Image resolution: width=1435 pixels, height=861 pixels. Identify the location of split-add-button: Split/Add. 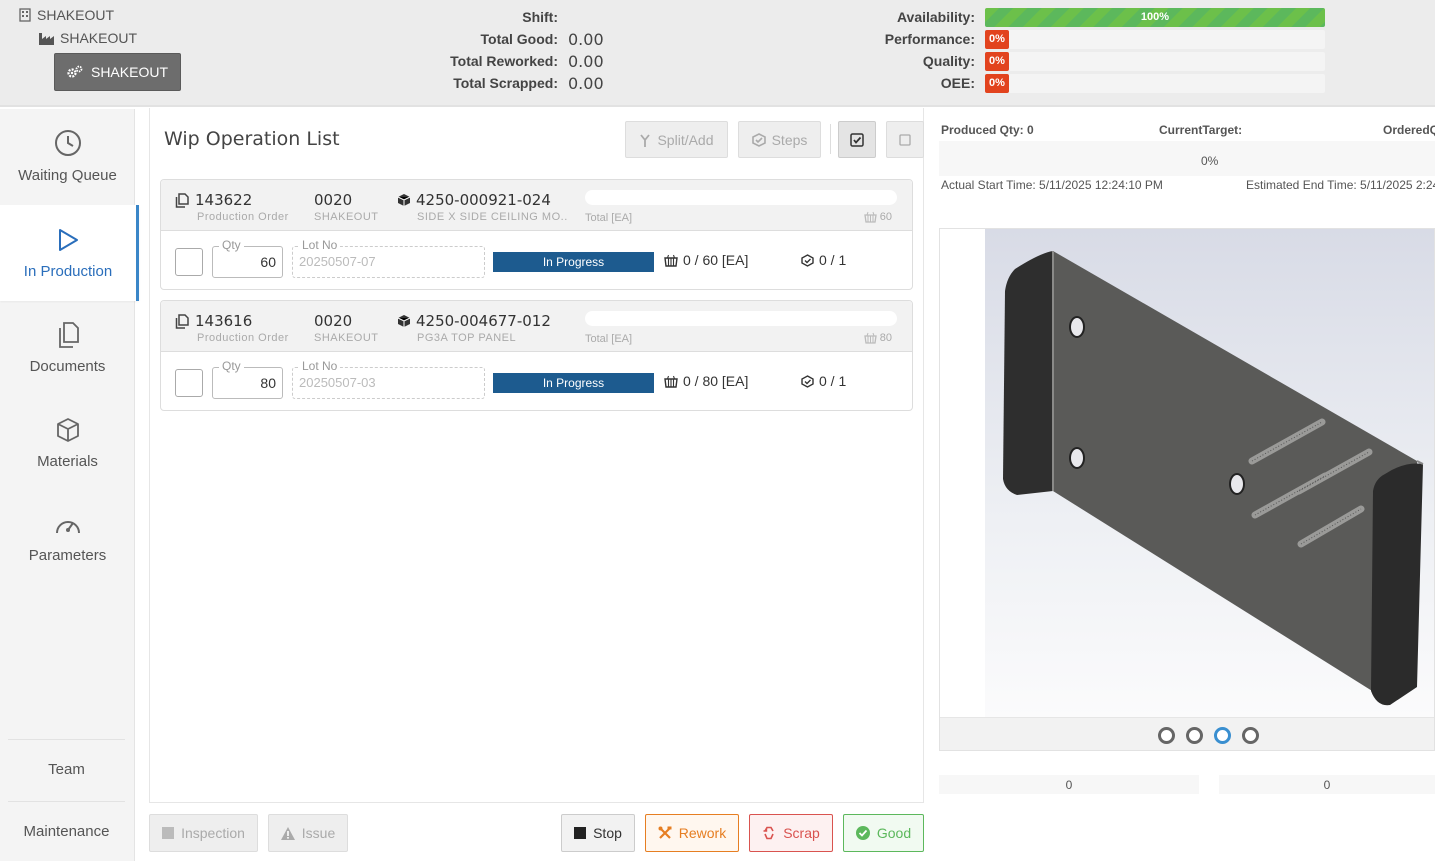
(676, 139).